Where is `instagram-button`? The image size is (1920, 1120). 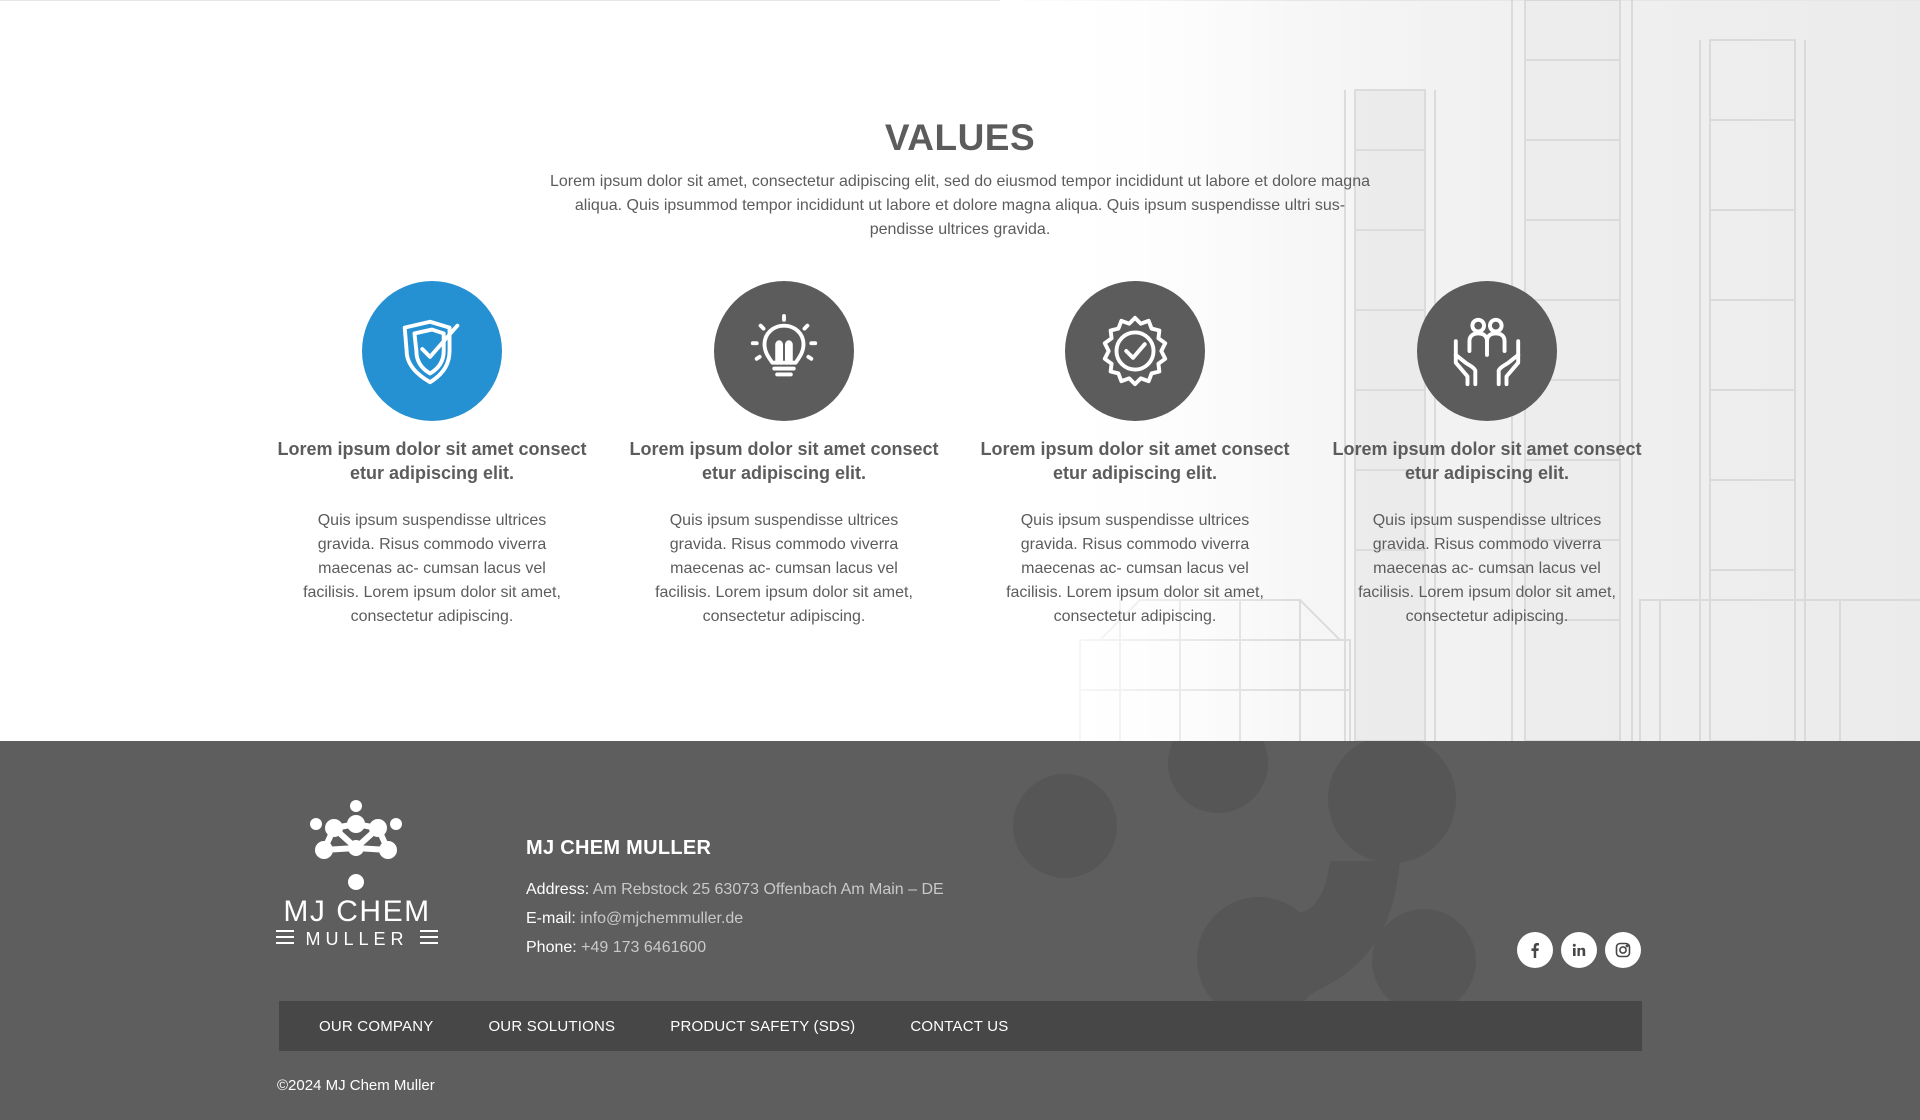 instagram-button is located at coordinates (1623, 950).